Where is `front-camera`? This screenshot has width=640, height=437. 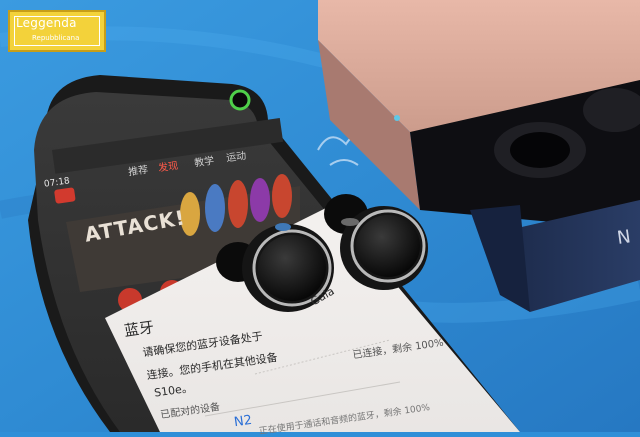 front-camera is located at coordinates (240, 100).